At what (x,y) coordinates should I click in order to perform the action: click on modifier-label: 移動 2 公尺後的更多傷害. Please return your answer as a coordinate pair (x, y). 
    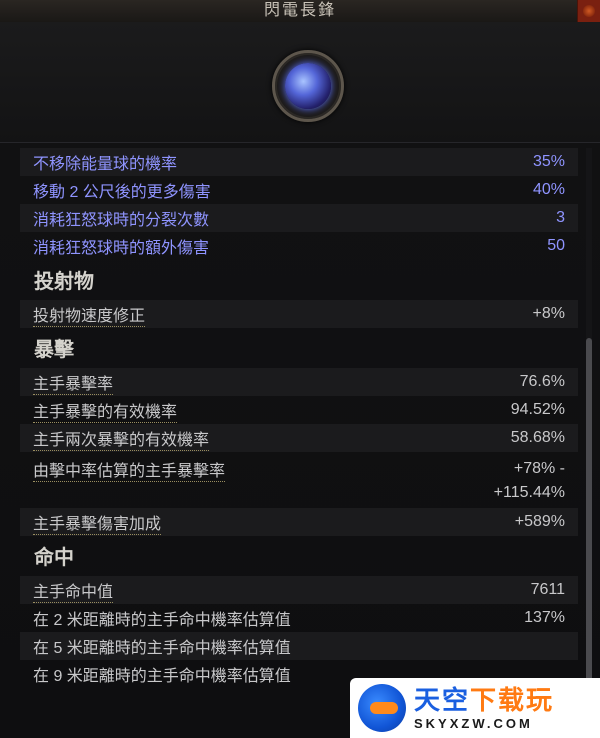
    Looking at the image, I should click on (122, 192).